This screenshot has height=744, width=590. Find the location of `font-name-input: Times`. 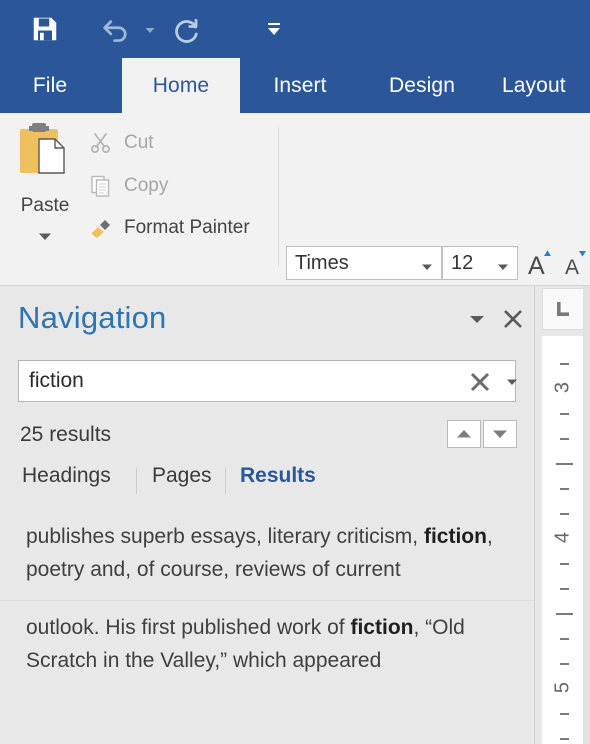

font-name-input: Times is located at coordinates (364, 263).